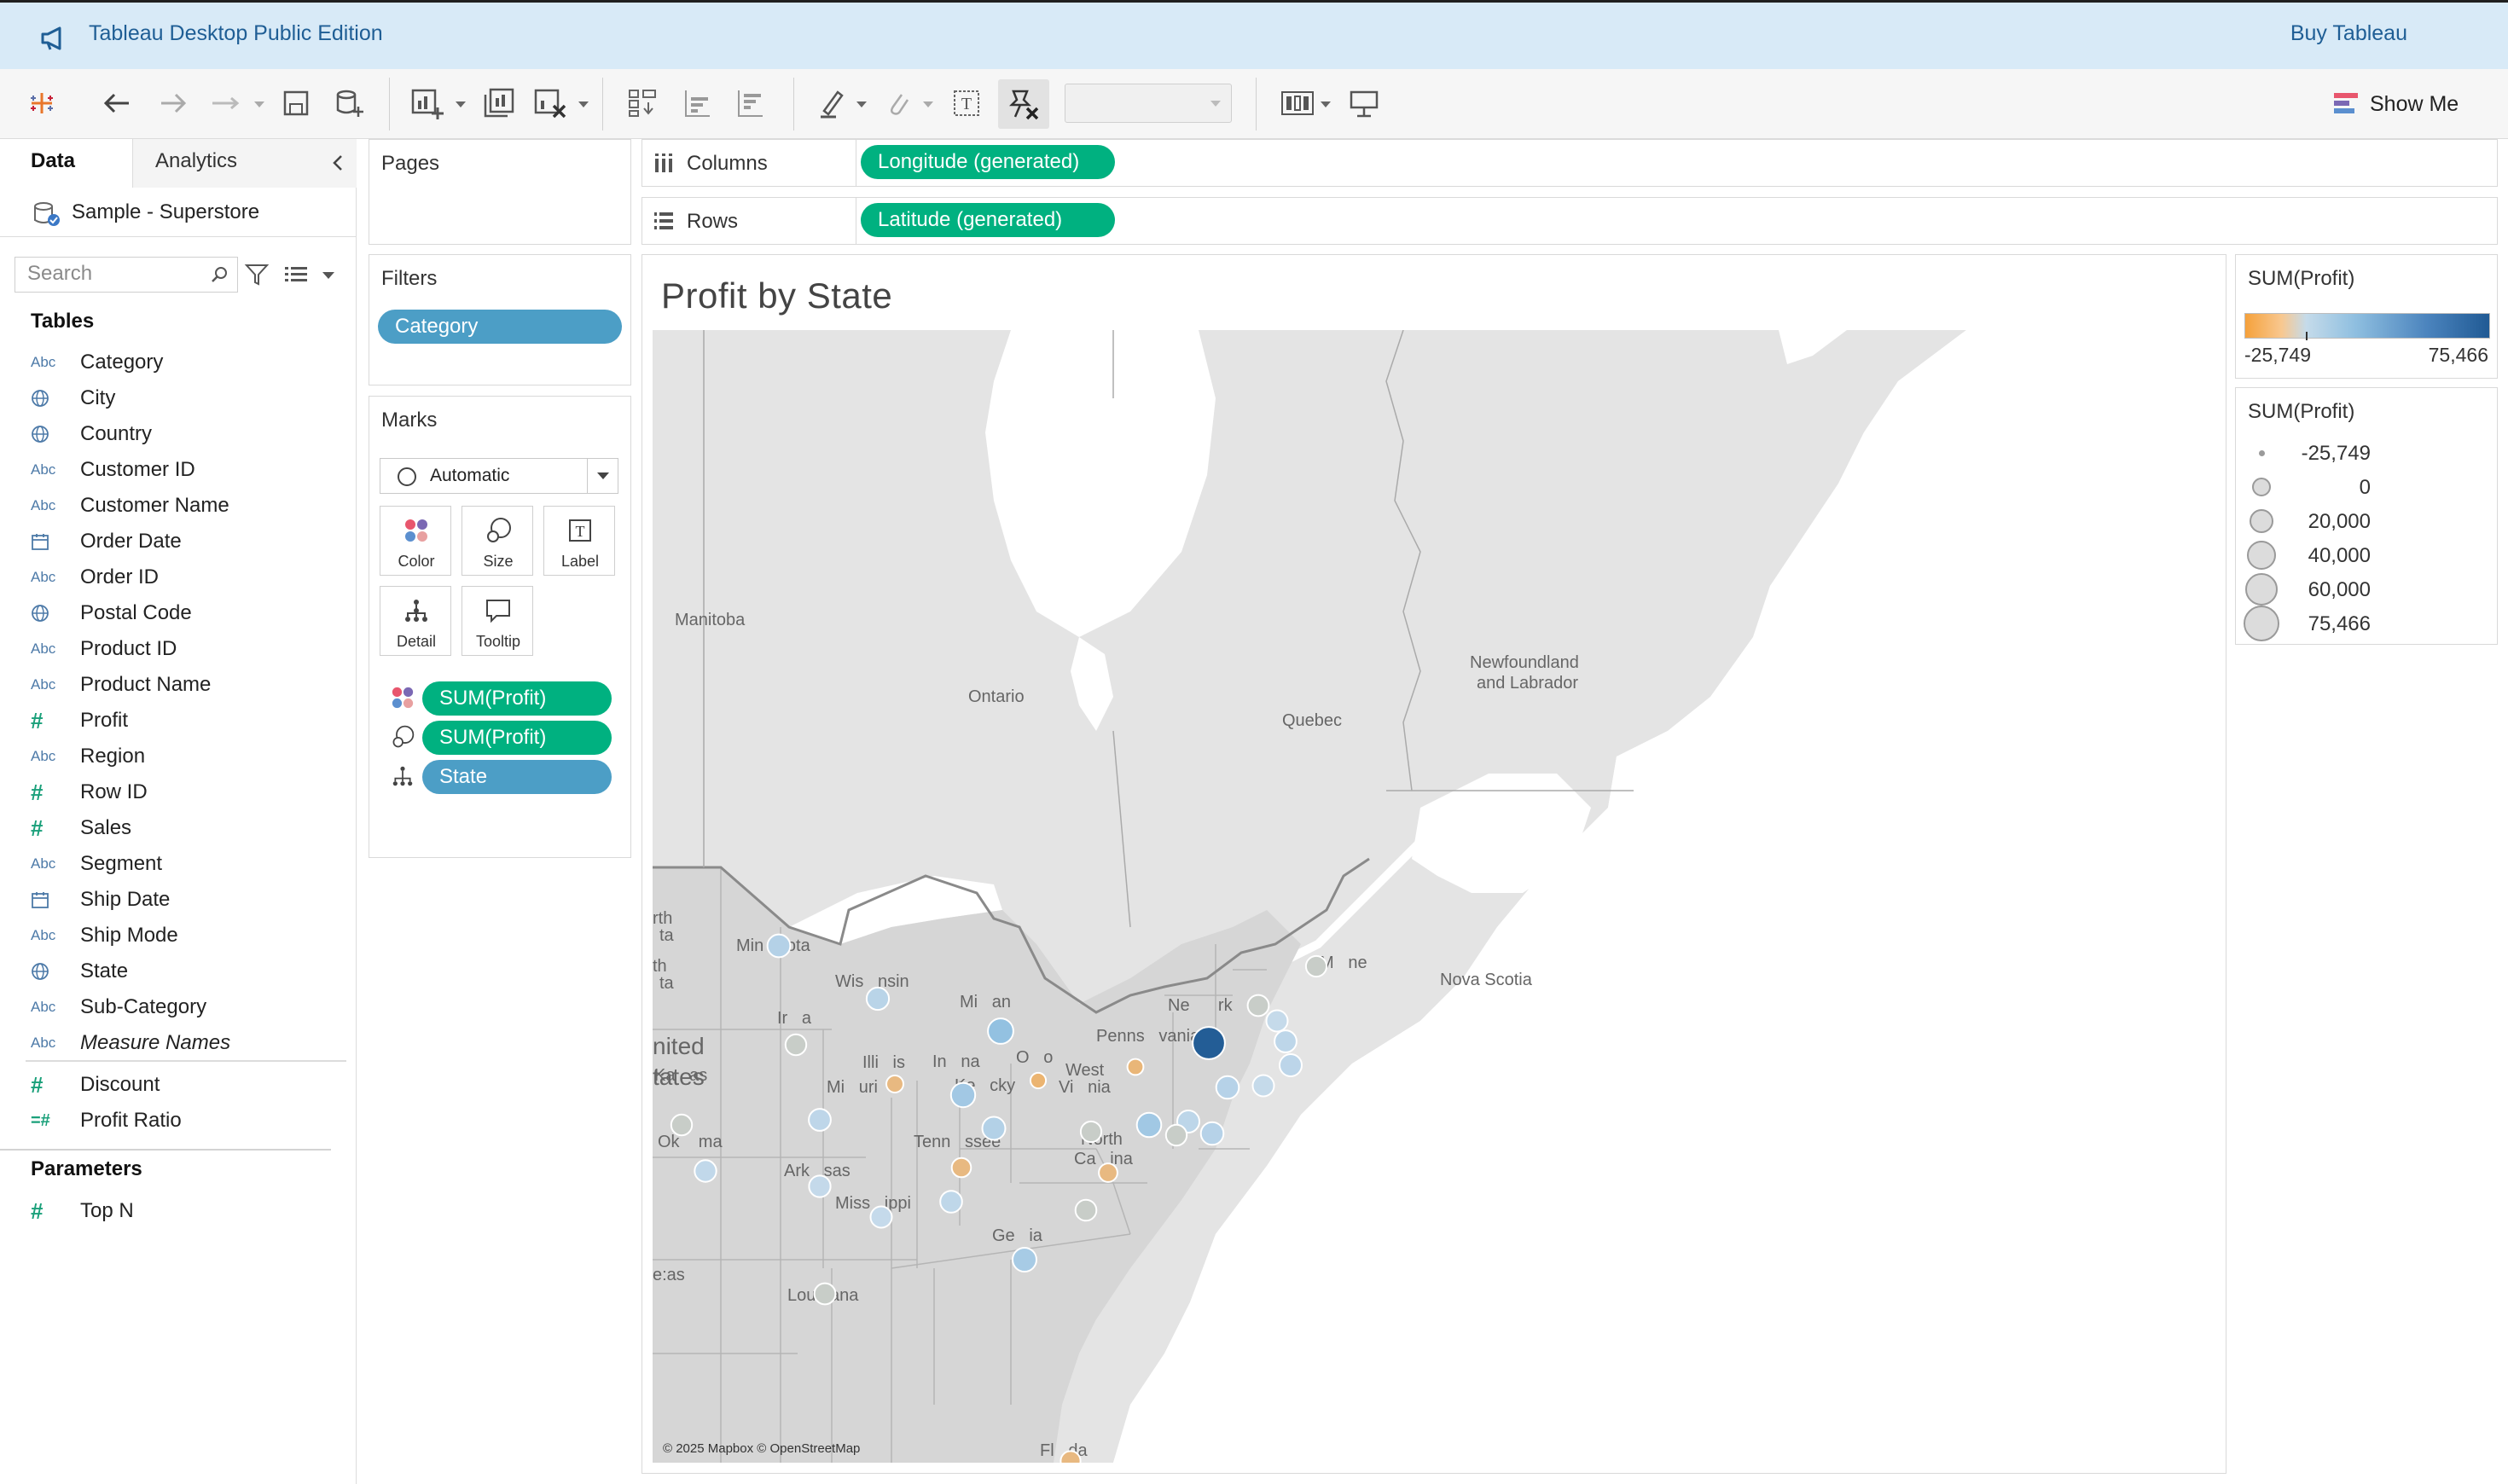  What do you see at coordinates (257, 274) in the screenshot?
I see `filter-icon` at bounding box center [257, 274].